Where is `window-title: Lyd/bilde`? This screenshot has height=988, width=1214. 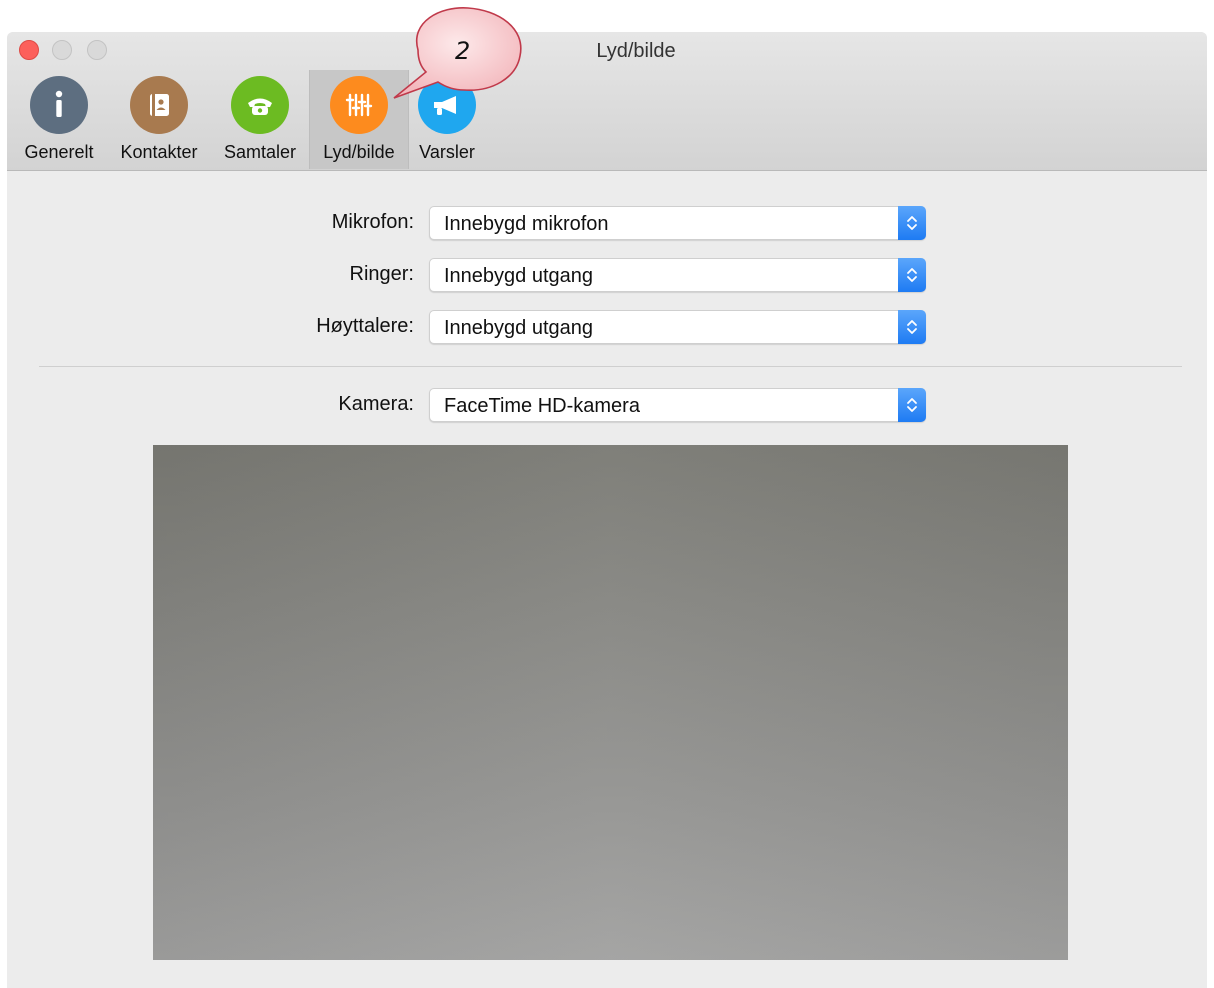
window-title: Lyd/bilde is located at coordinates (636, 51).